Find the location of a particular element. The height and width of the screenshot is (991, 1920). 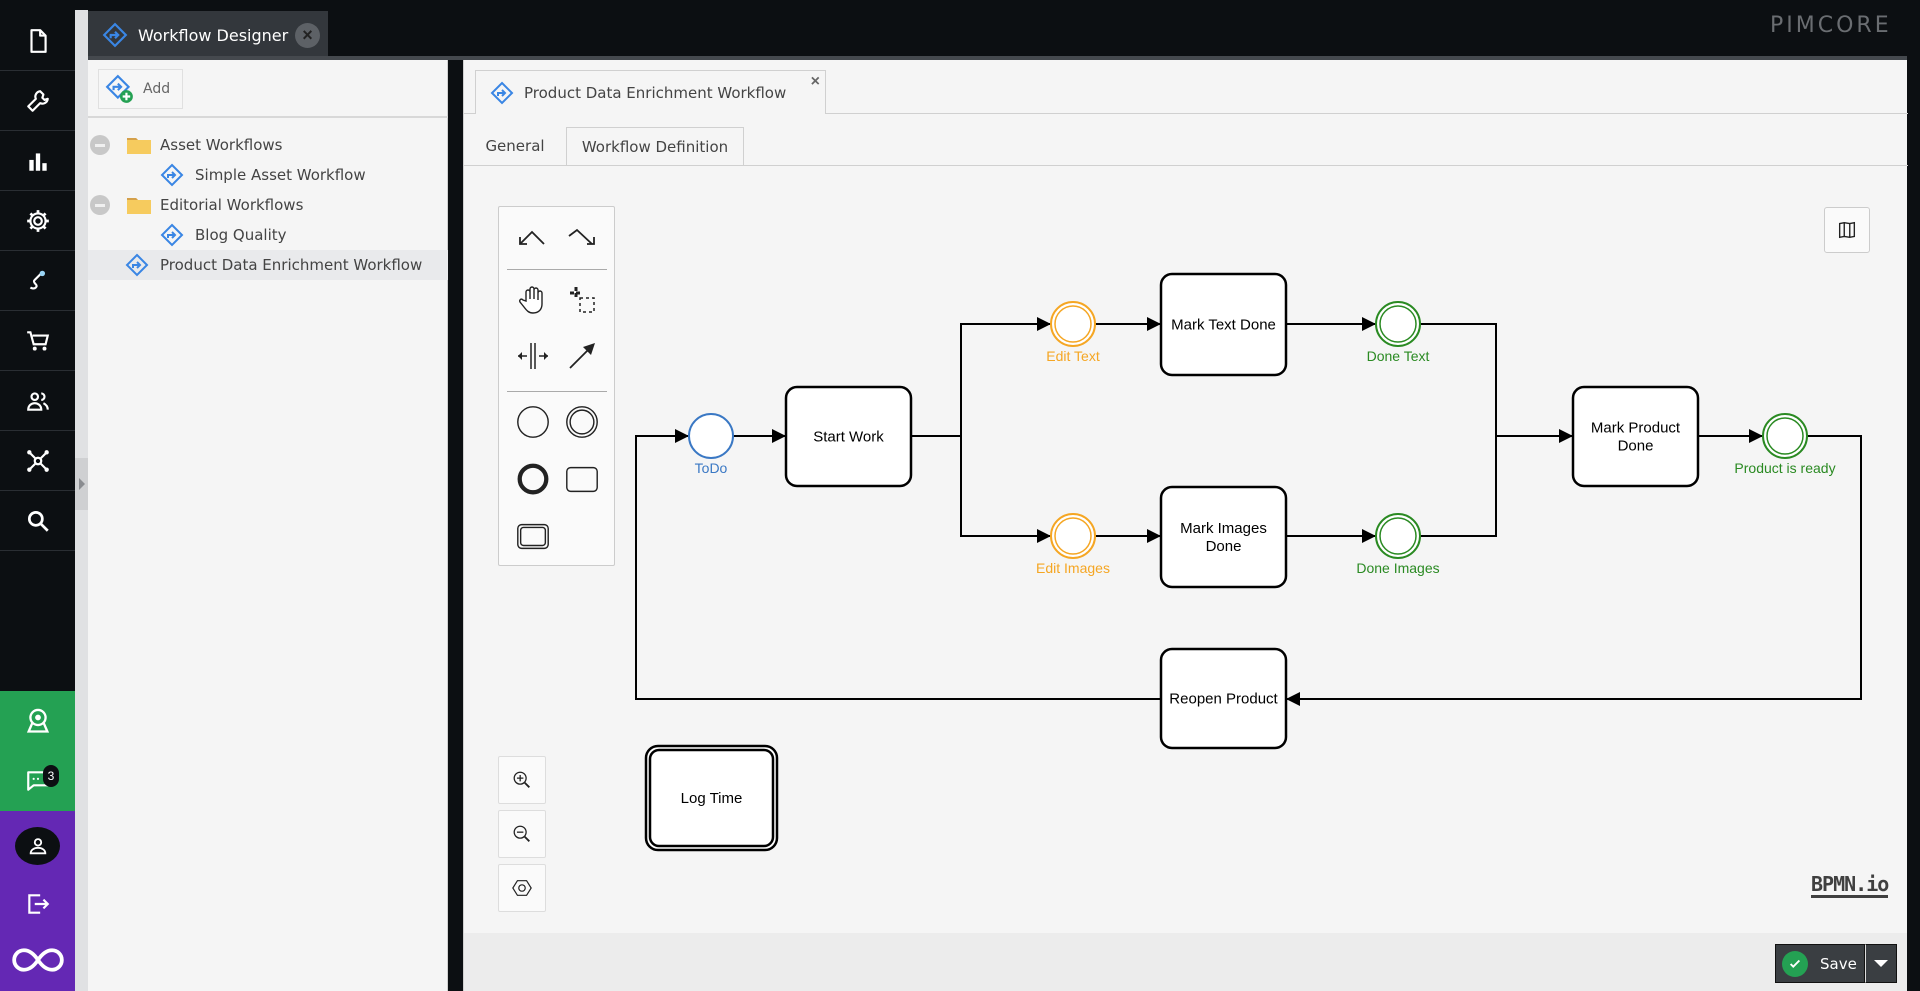

tree-folder-asset-workflows: Asset Workflows is located at coordinates (268, 145).